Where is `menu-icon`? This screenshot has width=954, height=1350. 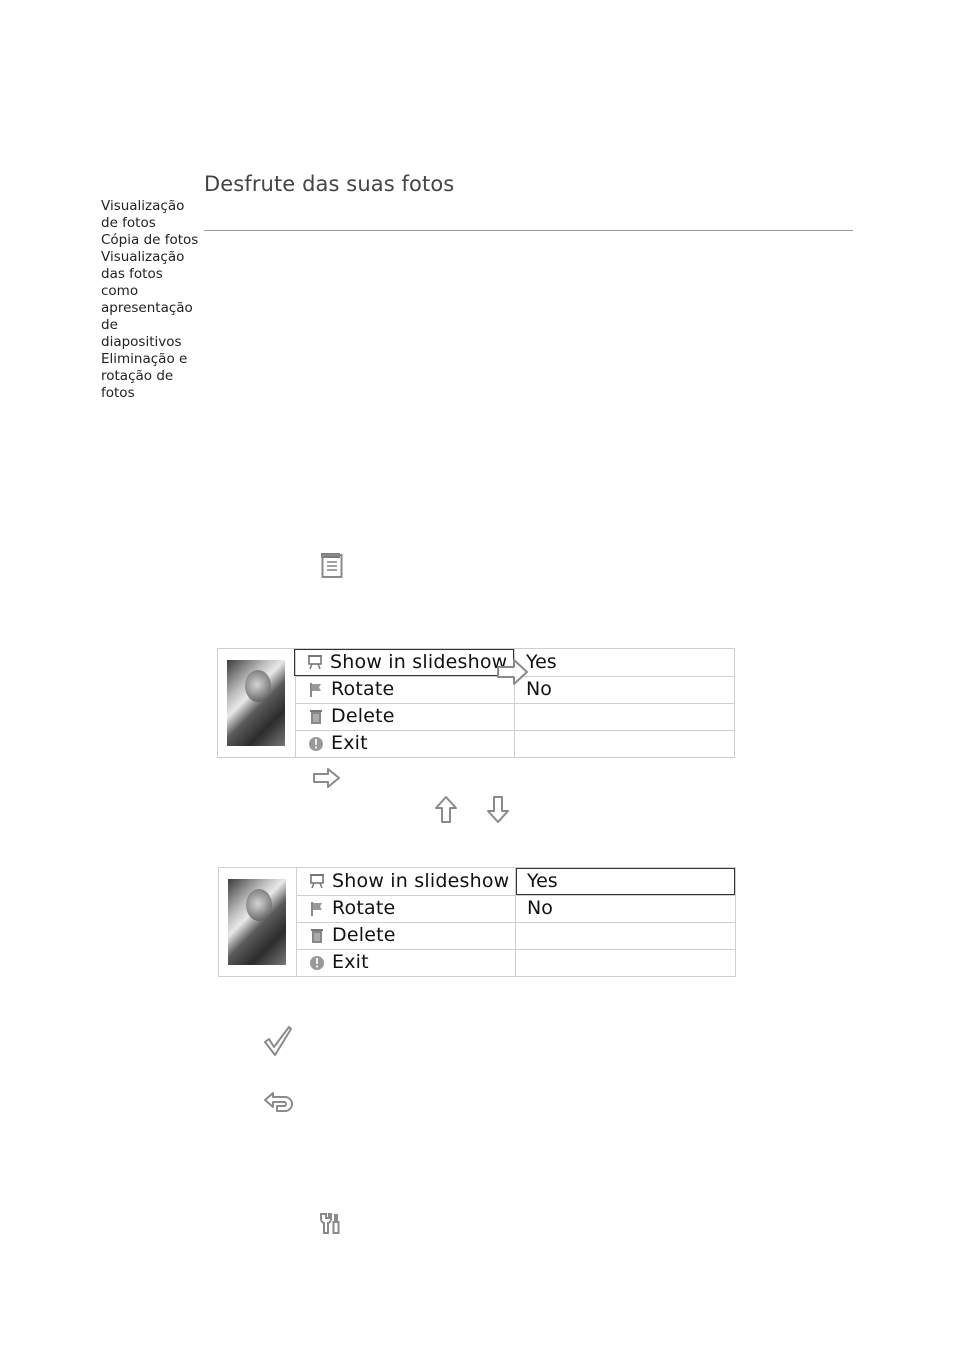
menu-icon is located at coordinates (331, 567).